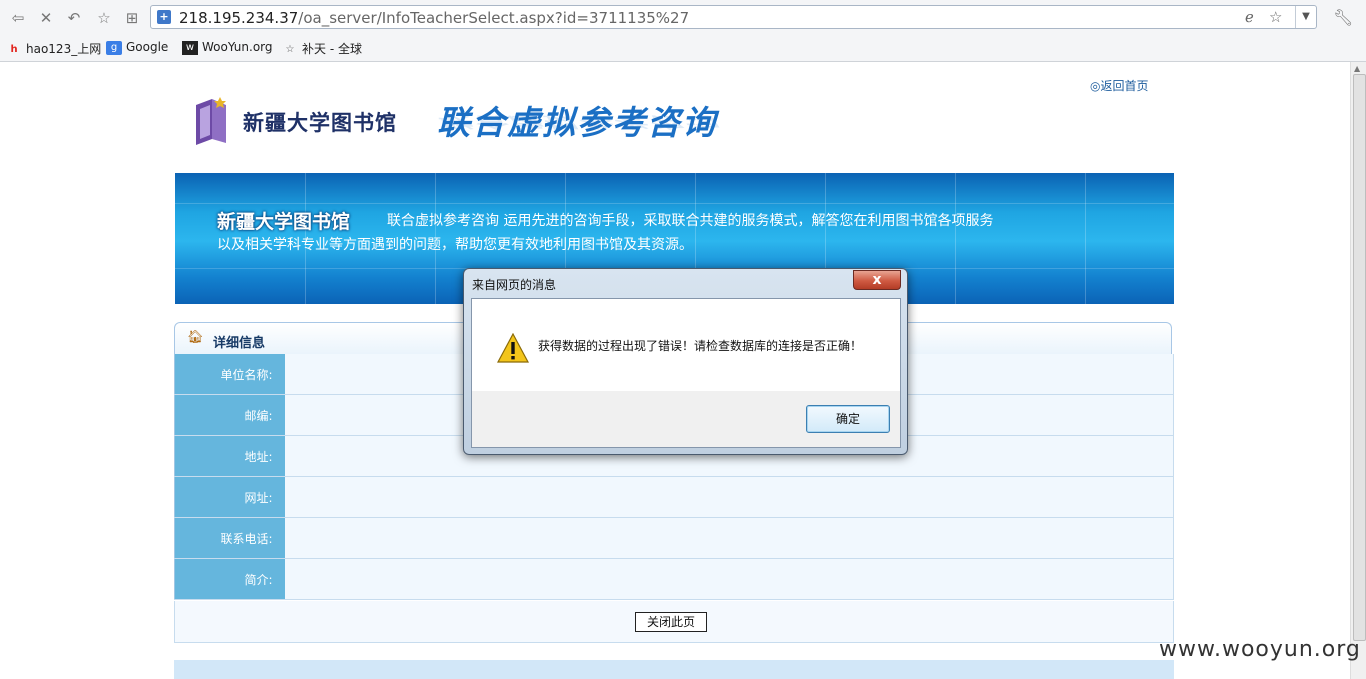 This screenshot has width=1366, height=679. I want to click on butian-icon: ☆, so click(290, 49).